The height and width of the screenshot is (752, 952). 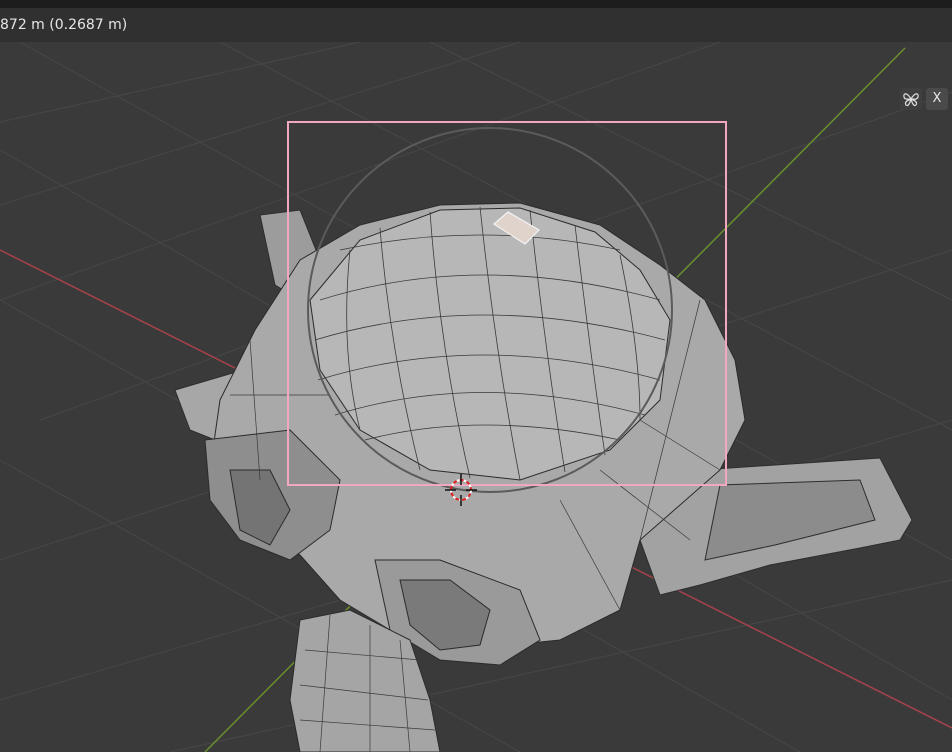 What do you see at coordinates (64, 25) in the screenshot?
I see `measurement-readout: 872 m (0.2687 m)` at bounding box center [64, 25].